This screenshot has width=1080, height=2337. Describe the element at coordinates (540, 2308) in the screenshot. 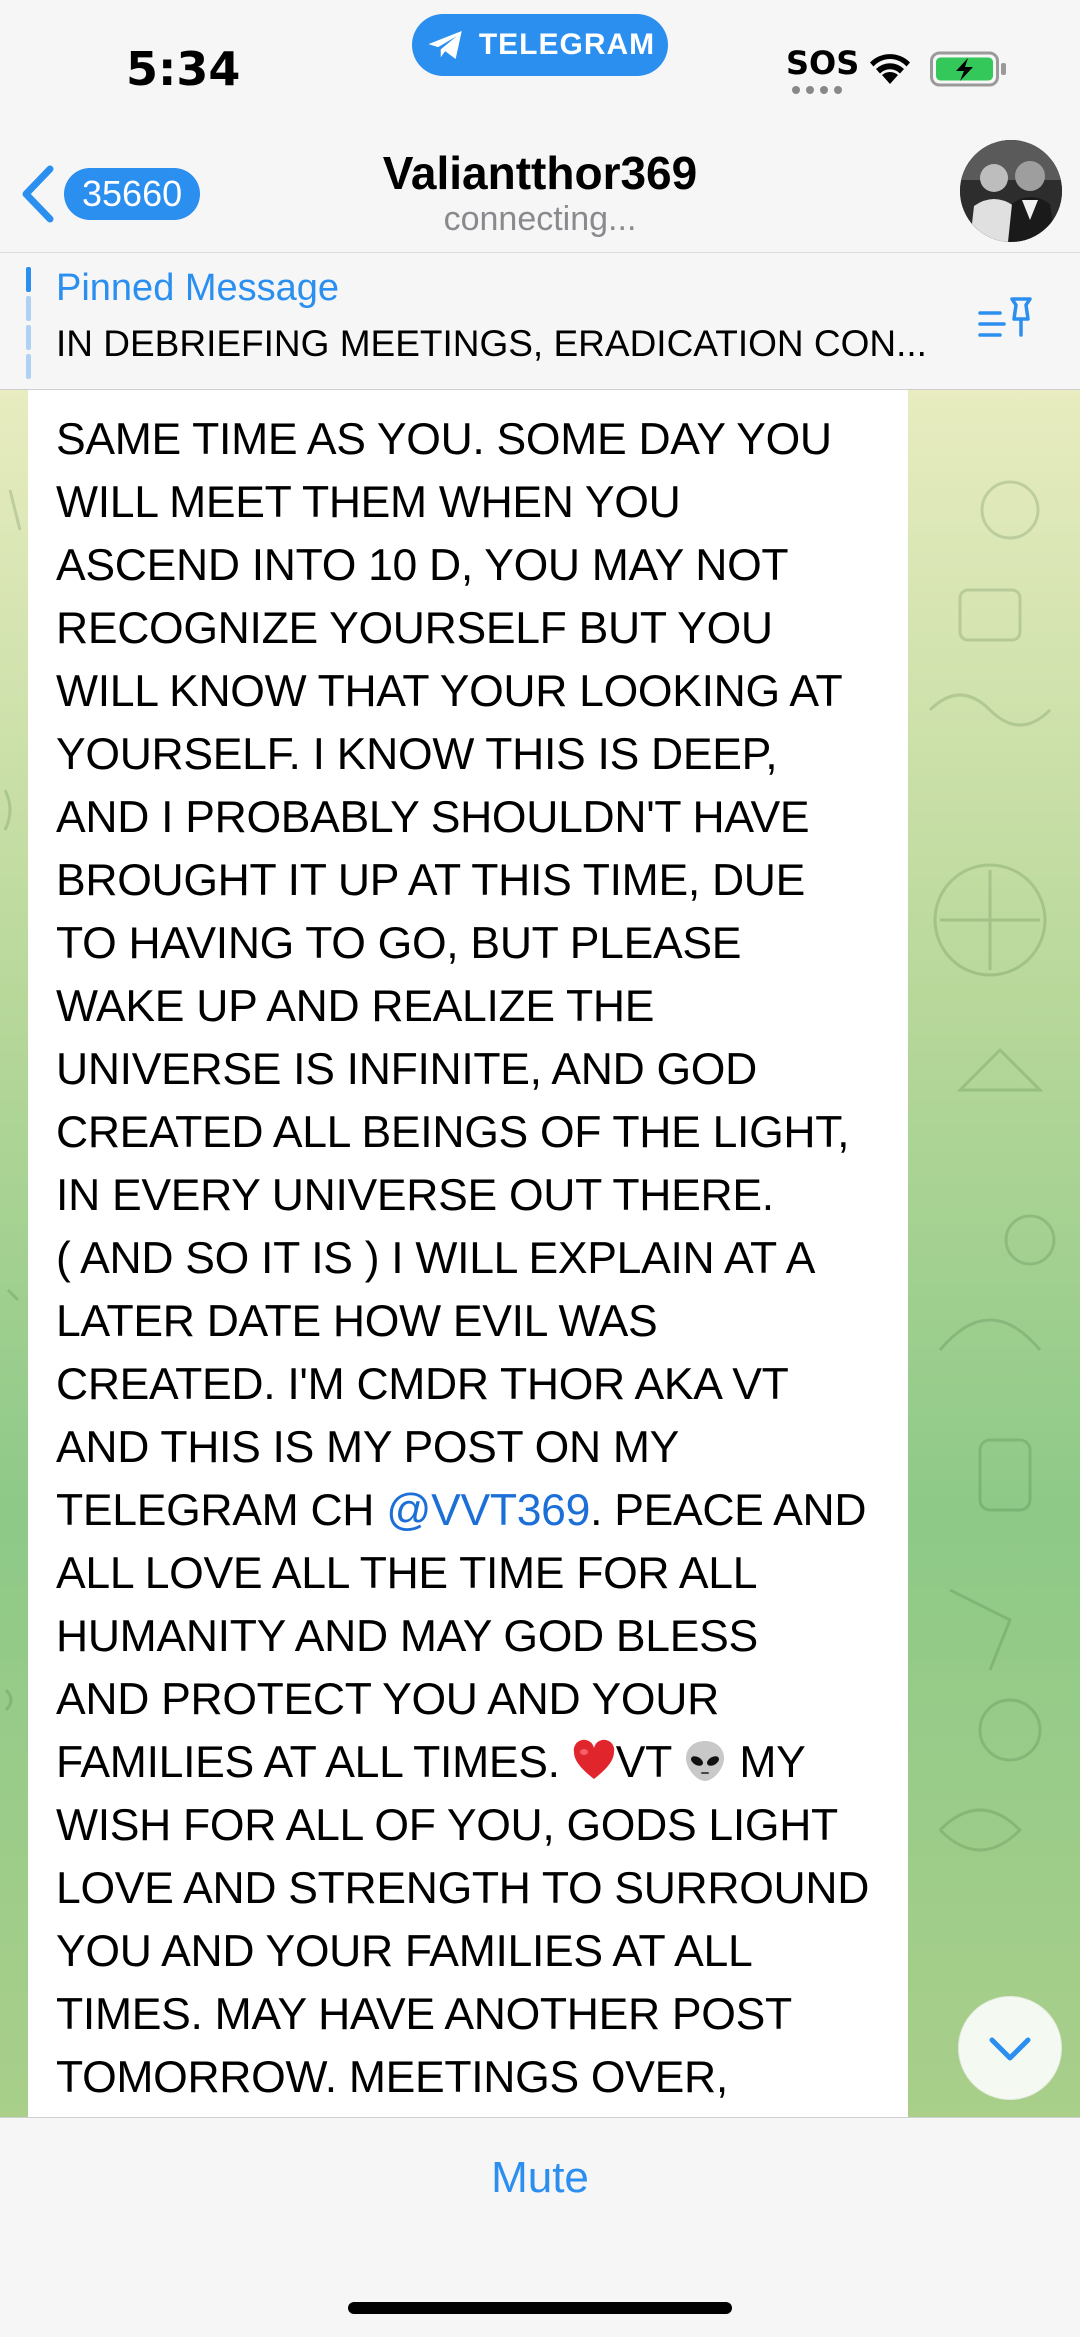

I see `home-indicator` at that location.